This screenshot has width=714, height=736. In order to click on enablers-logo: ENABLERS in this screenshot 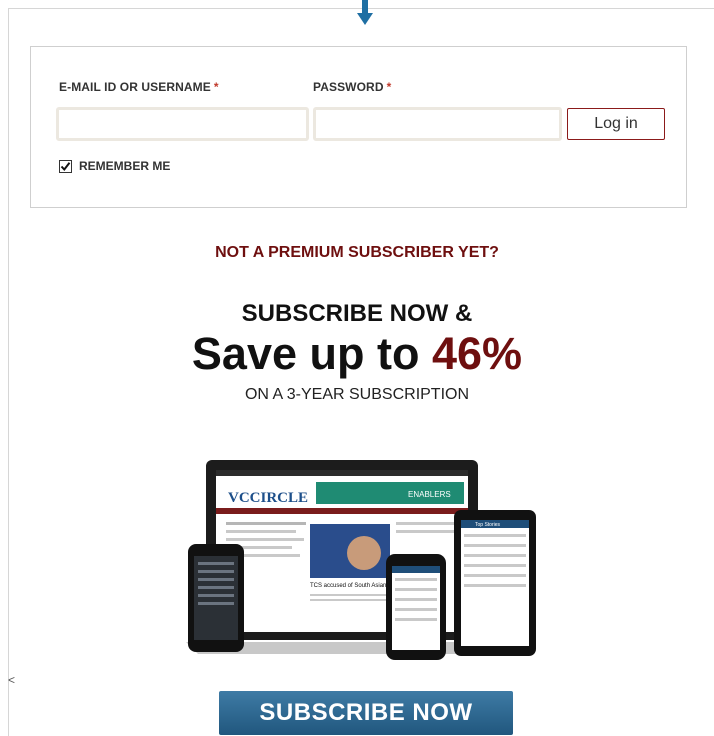, I will do `click(429, 494)`.